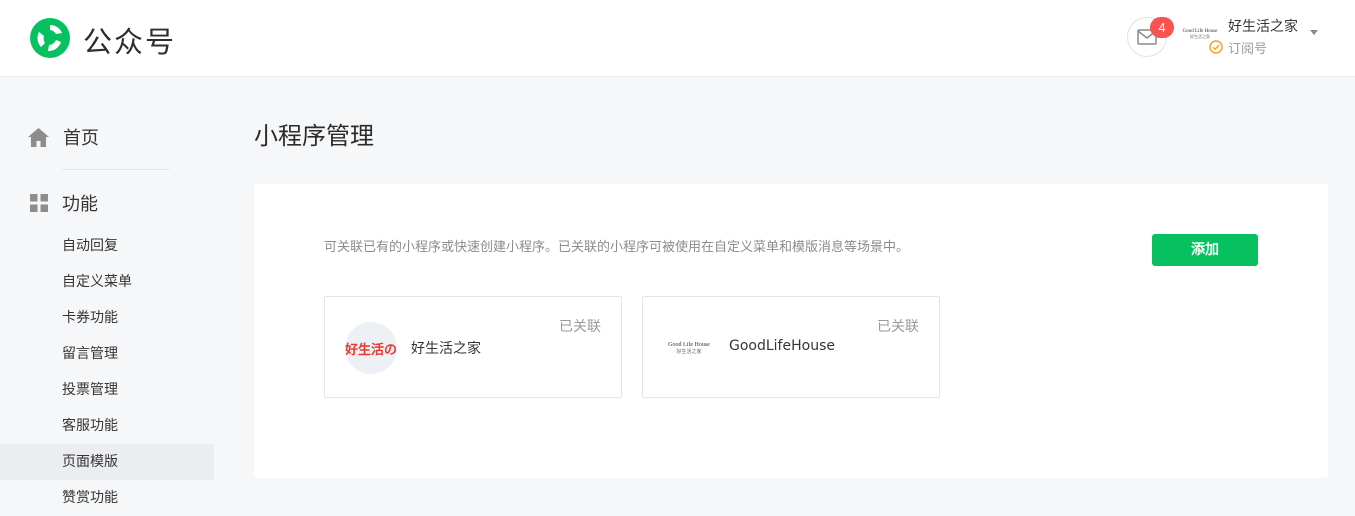  What do you see at coordinates (80, 204) in the screenshot?
I see `sidebar-section-functions-label: 功能` at bounding box center [80, 204].